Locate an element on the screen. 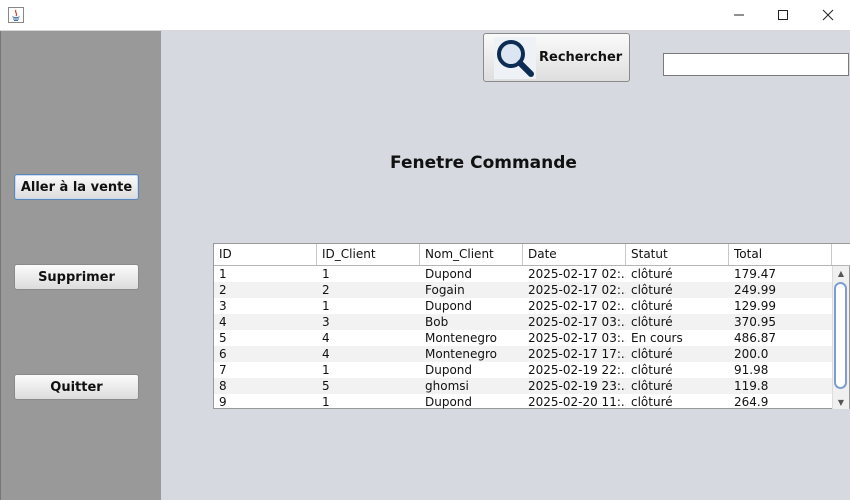  table-row: 7 1 Dupond 2025-02-19 22:... clôturé 91.98 is located at coordinates (523, 370).